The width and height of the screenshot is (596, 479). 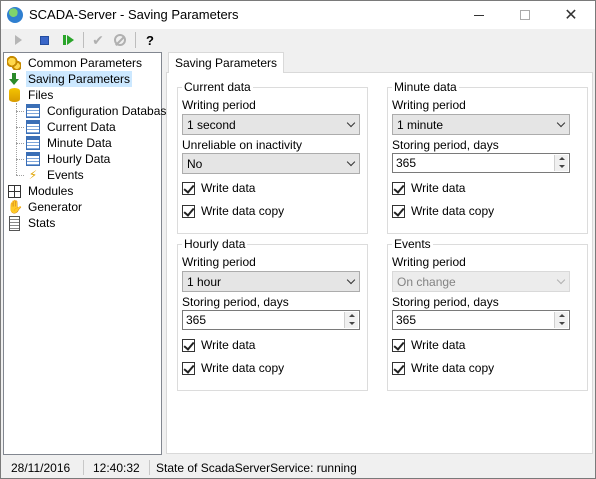 What do you see at coordinates (412, 244) in the screenshot?
I see `group-title: Events` at bounding box center [412, 244].